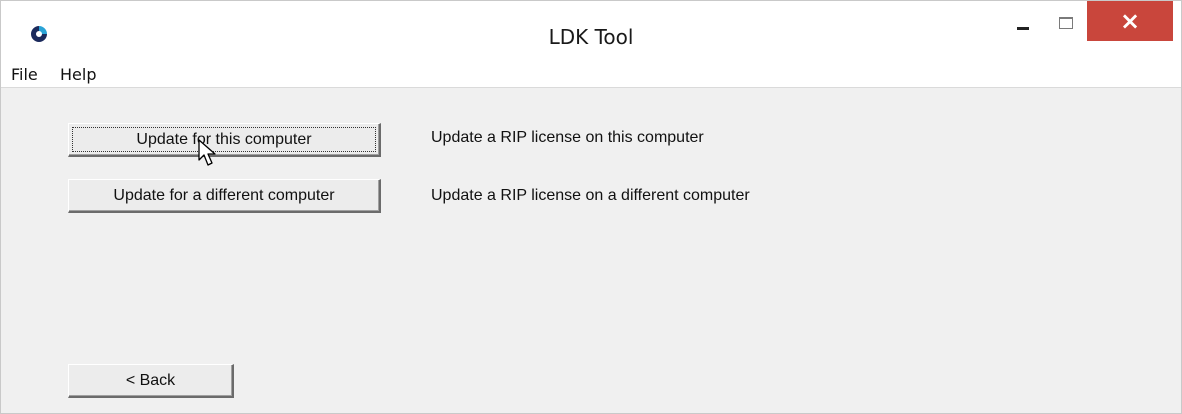 The height and width of the screenshot is (414, 1182). I want to click on update-different-computer-button: Update for a different computer, so click(224, 196).